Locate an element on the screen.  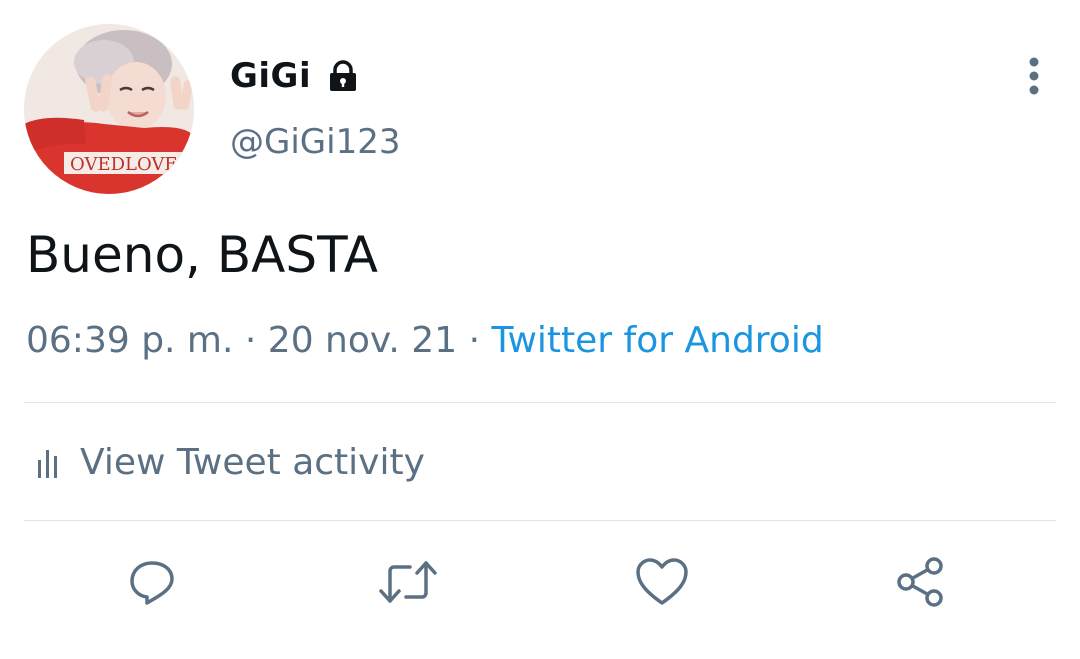
reply-icon is located at coordinates (152, 583).